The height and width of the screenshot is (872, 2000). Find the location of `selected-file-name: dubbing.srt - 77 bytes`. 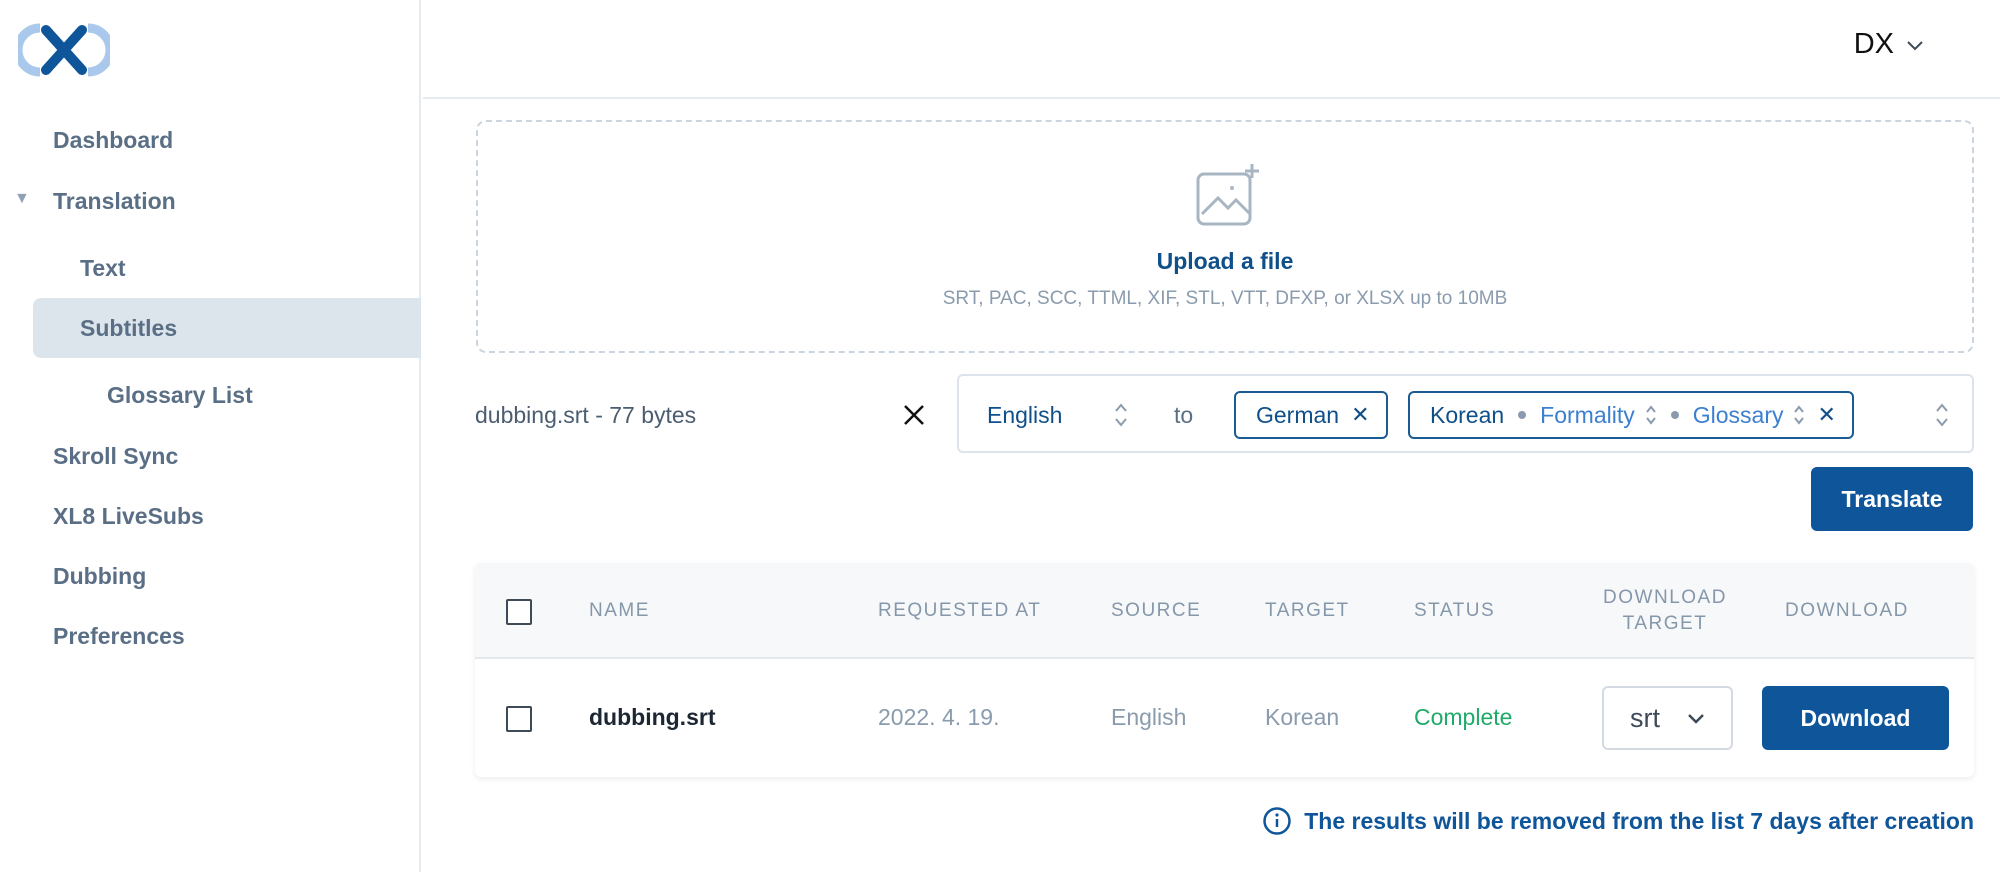

selected-file-name: dubbing.srt - 77 bytes is located at coordinates (586, 415).